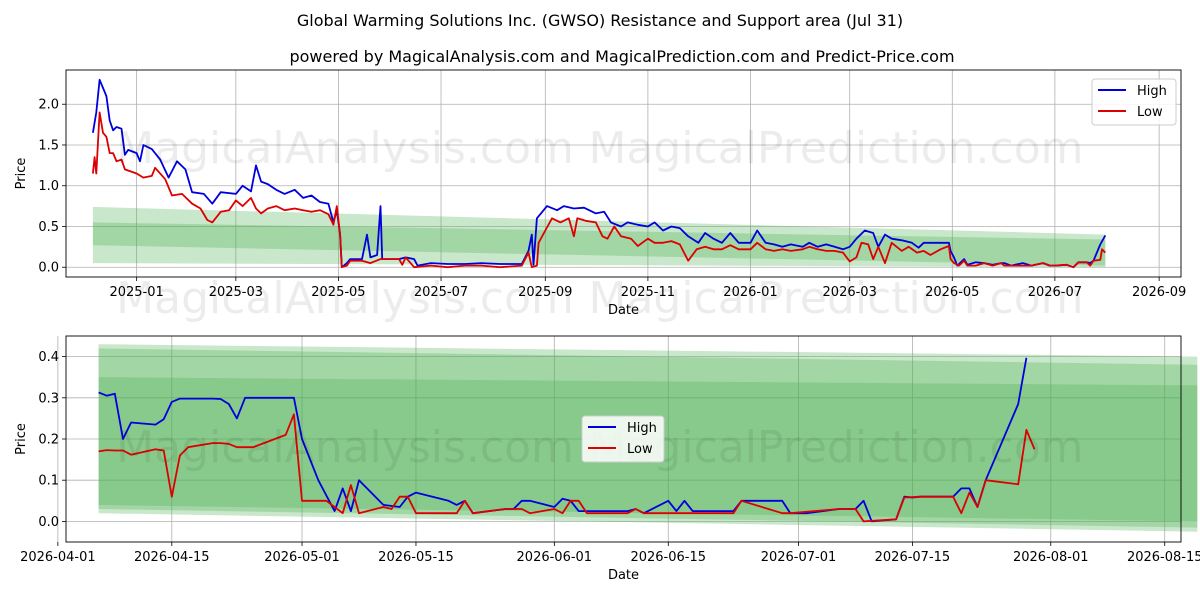  What do you see at coordinates (302, 557) in the screenshot?
I see `x-tick-label: 2026-05-01` at bounding box center [302, 557].